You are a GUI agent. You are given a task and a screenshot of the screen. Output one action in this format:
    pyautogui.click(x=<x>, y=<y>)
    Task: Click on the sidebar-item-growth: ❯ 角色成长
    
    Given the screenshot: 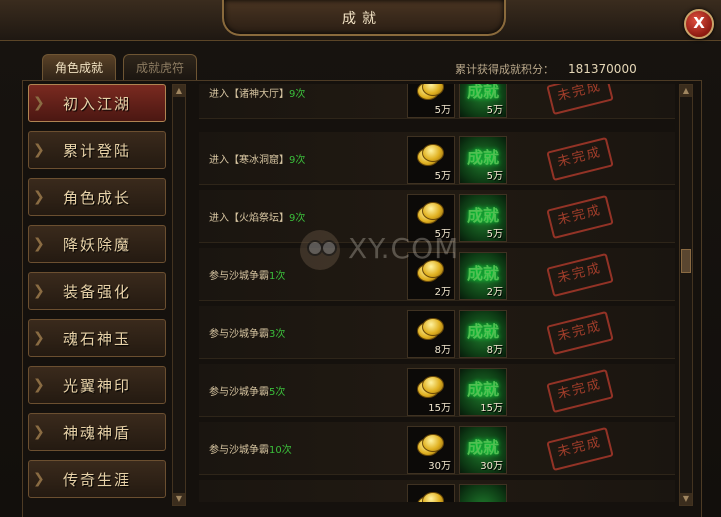 What is the action you would take?
    pyautogui.click(x=97, y=197)
    